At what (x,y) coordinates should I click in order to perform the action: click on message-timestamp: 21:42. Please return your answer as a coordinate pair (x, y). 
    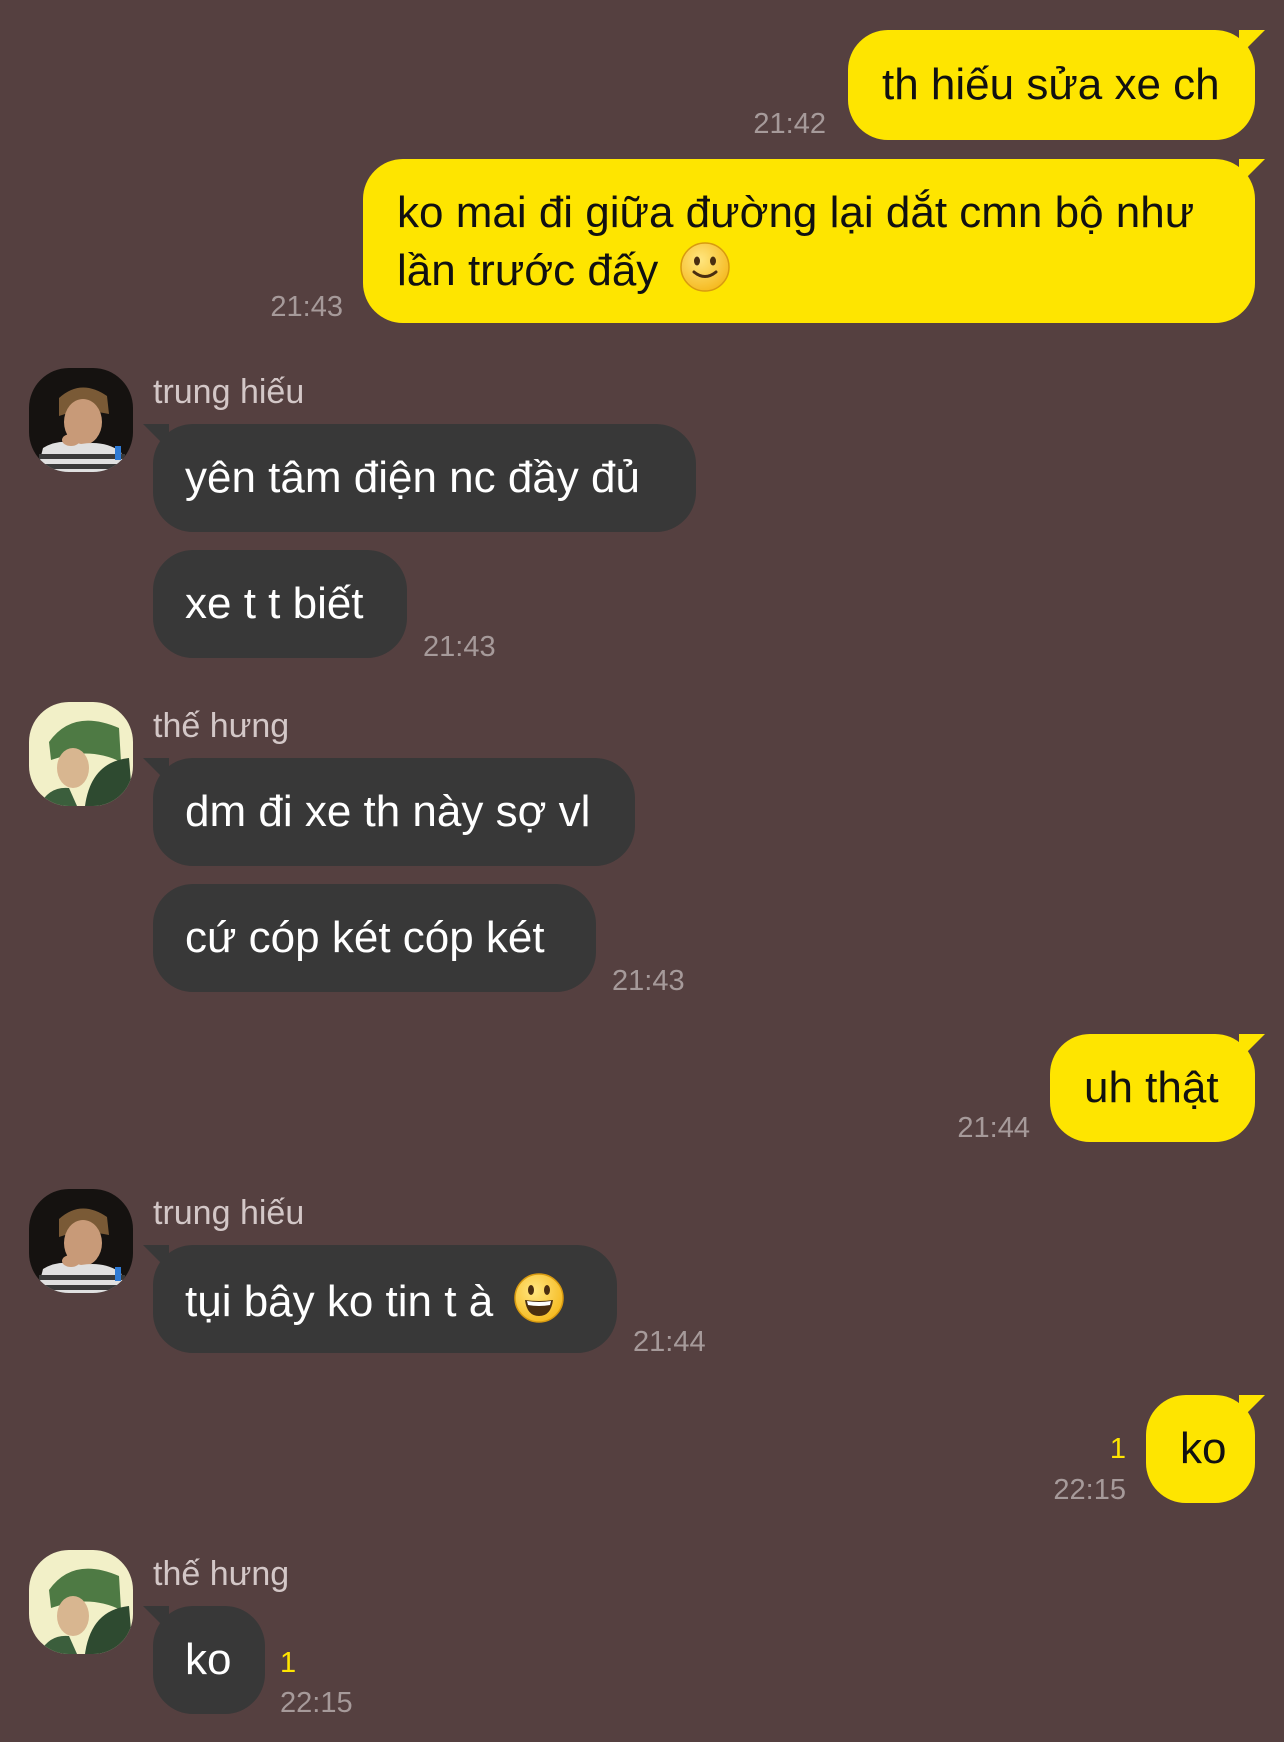
    Looking at the image, I should click on (789, 124).